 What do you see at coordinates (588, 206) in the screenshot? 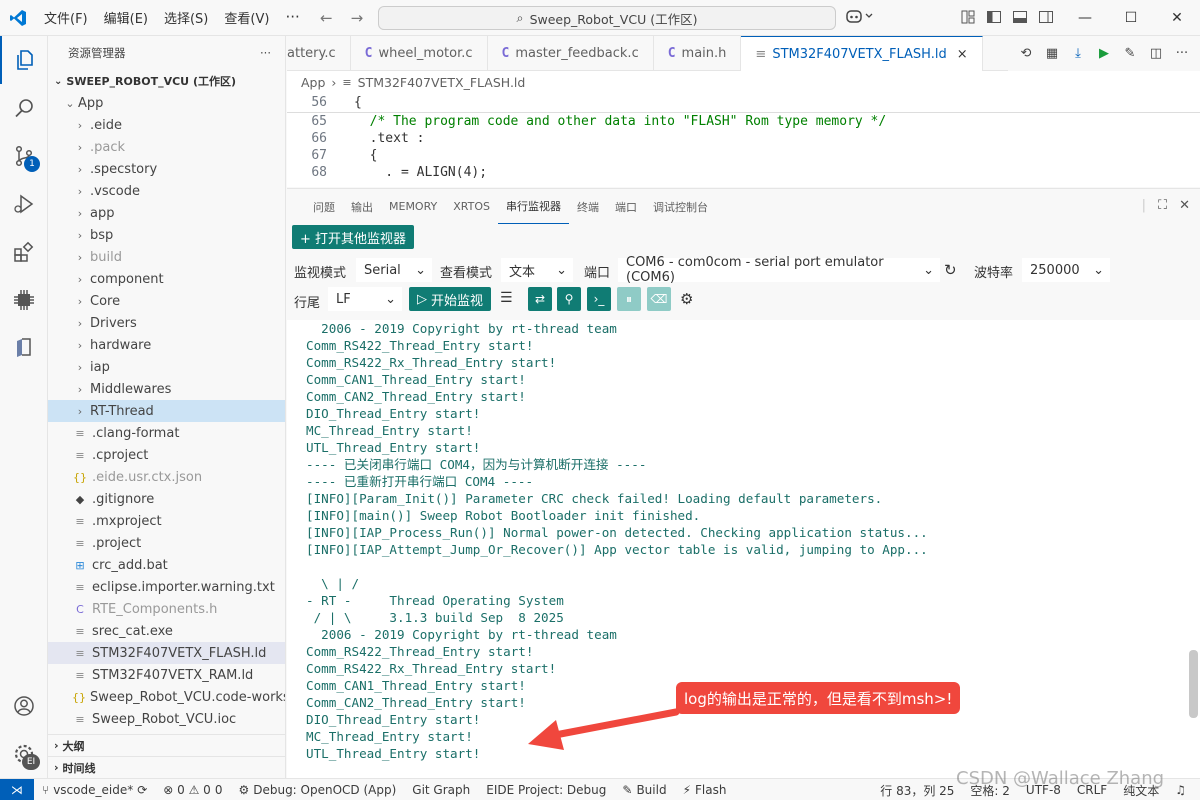
I see `panel-tab: 终端` at bounding box center [588, 206].